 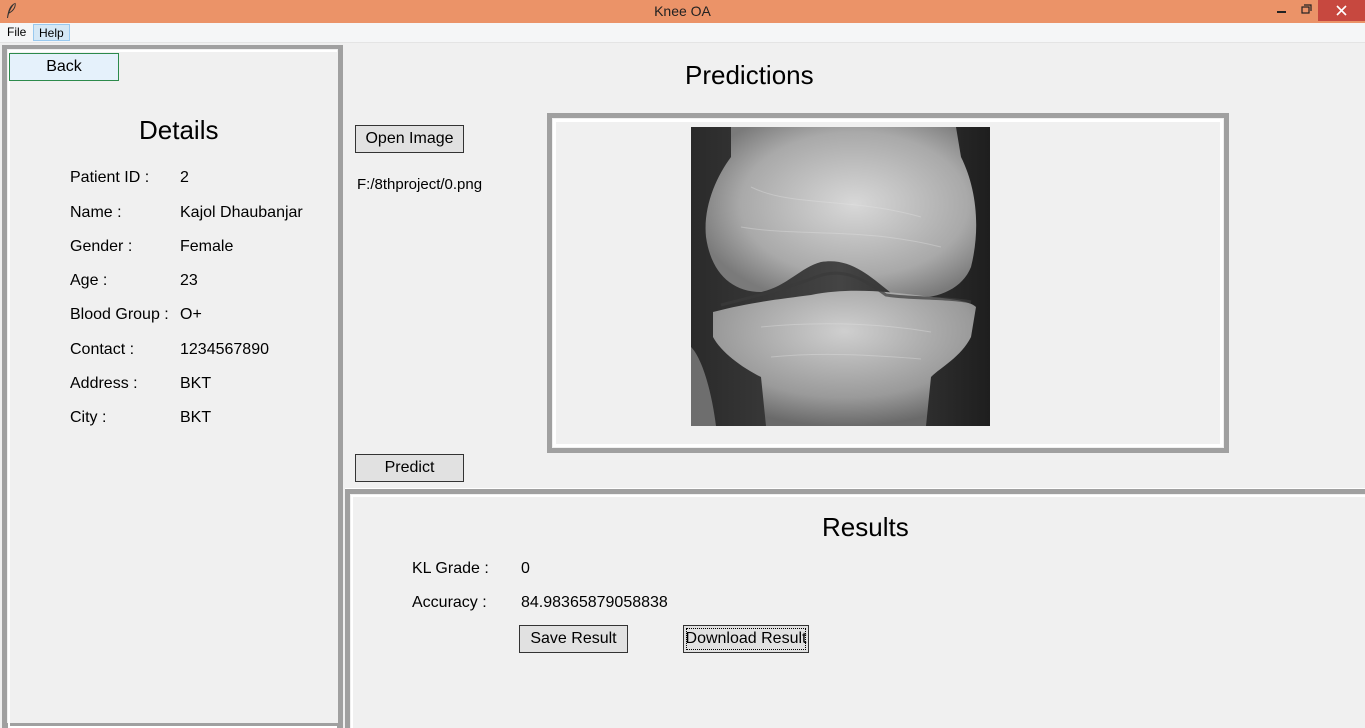 I want to click on menu-help: Help, so click(x=51, y=32).